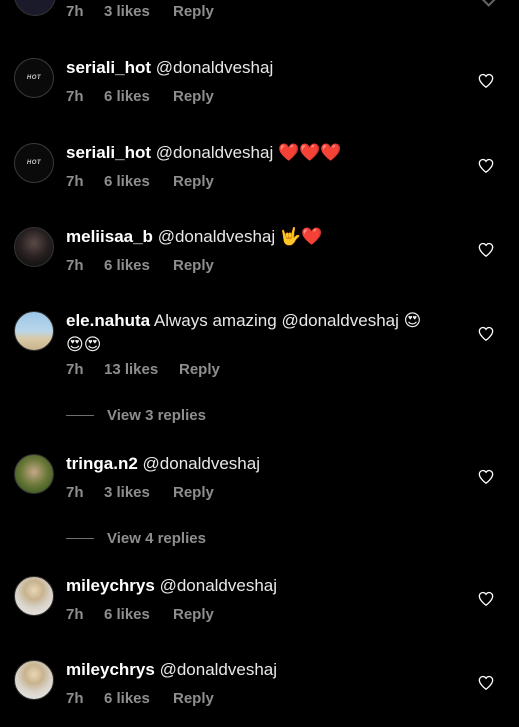 The height and width of the screenshot is (727, 519). What do you see at coordinates (108, 320) in the screenshot?
I see `comment-username: ele.nahuta` at bounding box center [108, 320].